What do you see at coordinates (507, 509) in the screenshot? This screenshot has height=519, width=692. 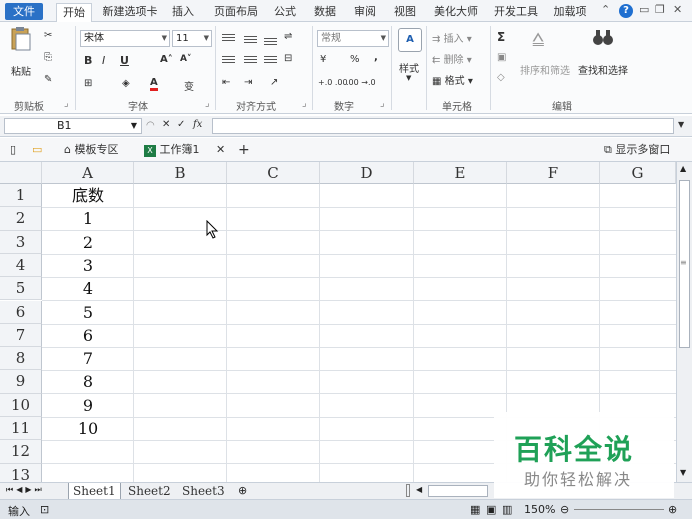 I see `page-break-view-icon: ▥` at bounding box center [507, 509].